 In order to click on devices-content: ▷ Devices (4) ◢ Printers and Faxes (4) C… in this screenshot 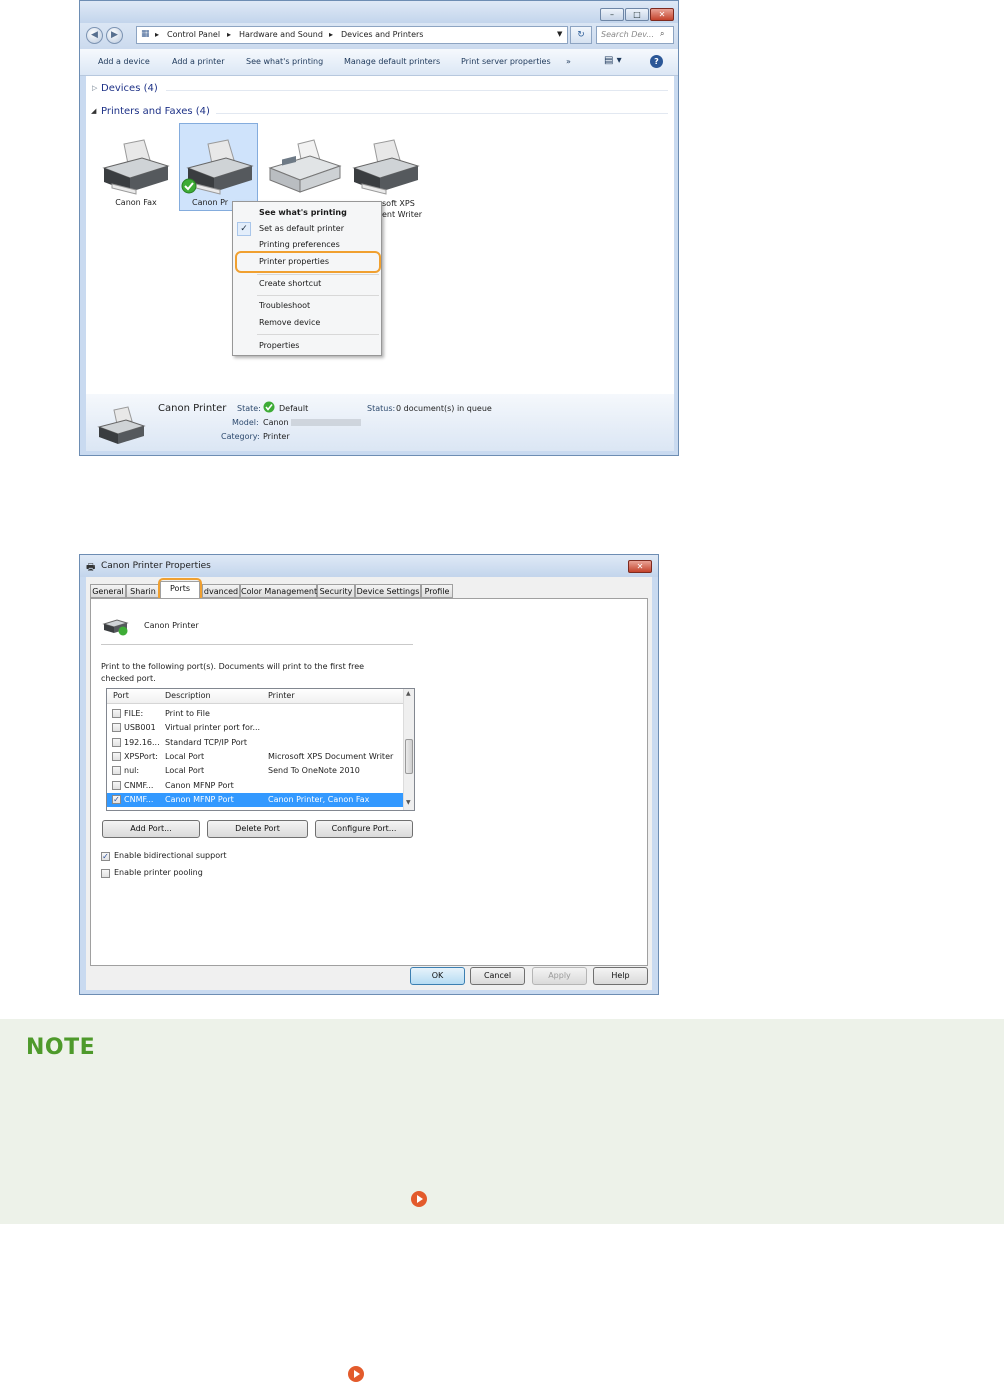, I will do `click(380, 235)`.